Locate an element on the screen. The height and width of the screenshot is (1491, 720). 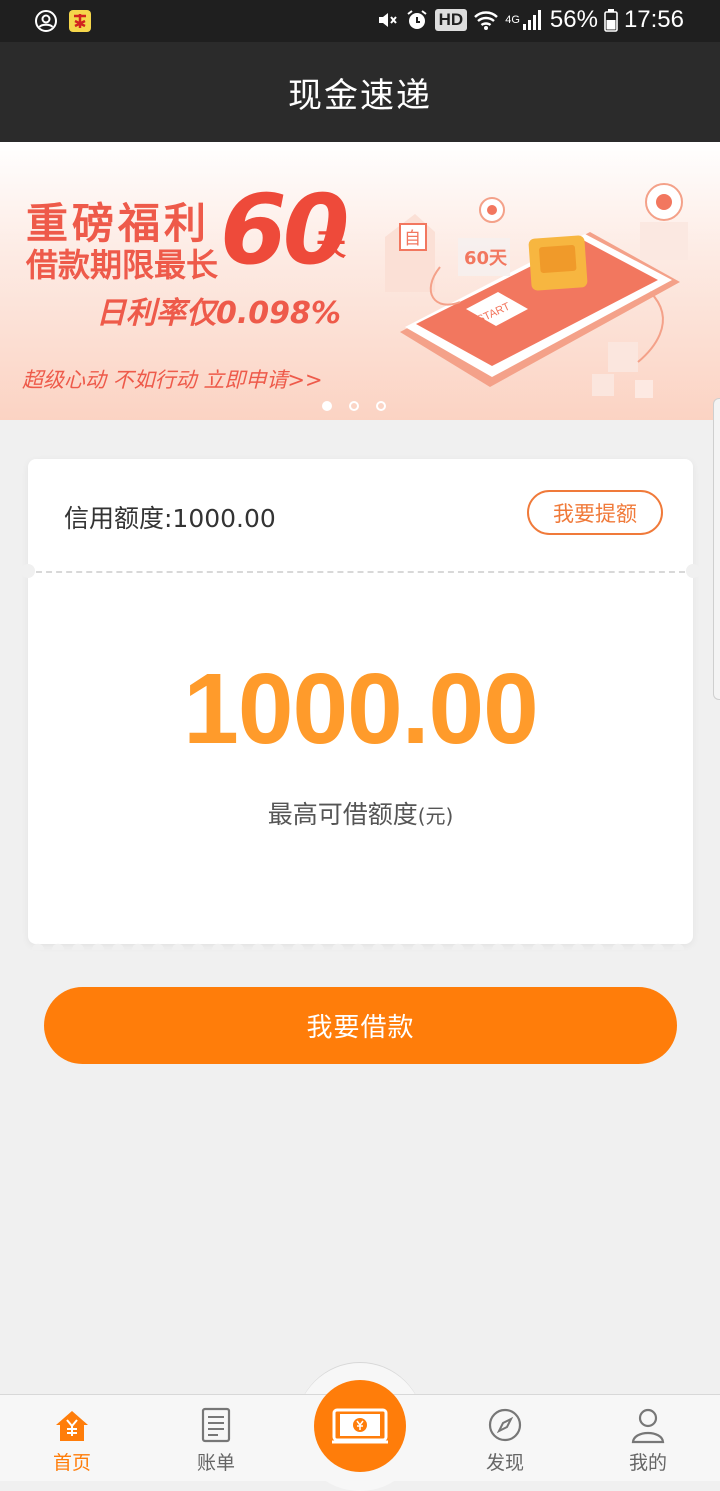
tab-label: 发现 is located at coordinates (504, 1463).